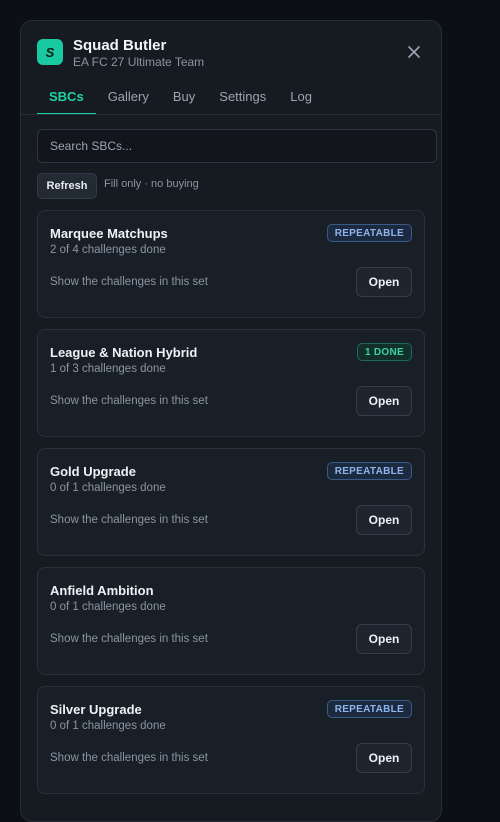 The image size is (500, 822). What do you see at coordinates (102, 590) in the screenshot?
I see `sbc-title: Anfield Ambition` at bounding box center [102, 590].